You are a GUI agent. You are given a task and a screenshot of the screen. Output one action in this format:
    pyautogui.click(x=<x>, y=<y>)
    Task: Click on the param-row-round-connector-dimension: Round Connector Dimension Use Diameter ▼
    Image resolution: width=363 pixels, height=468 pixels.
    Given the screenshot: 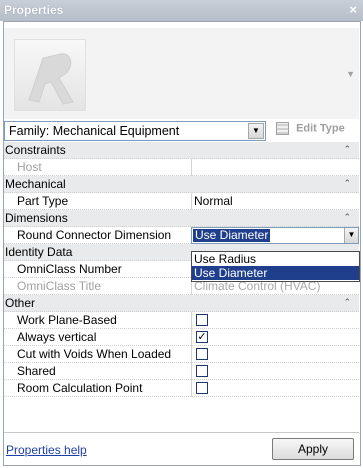 What is the action you would take?
    pyautogui.click(x=181, y=235)
    